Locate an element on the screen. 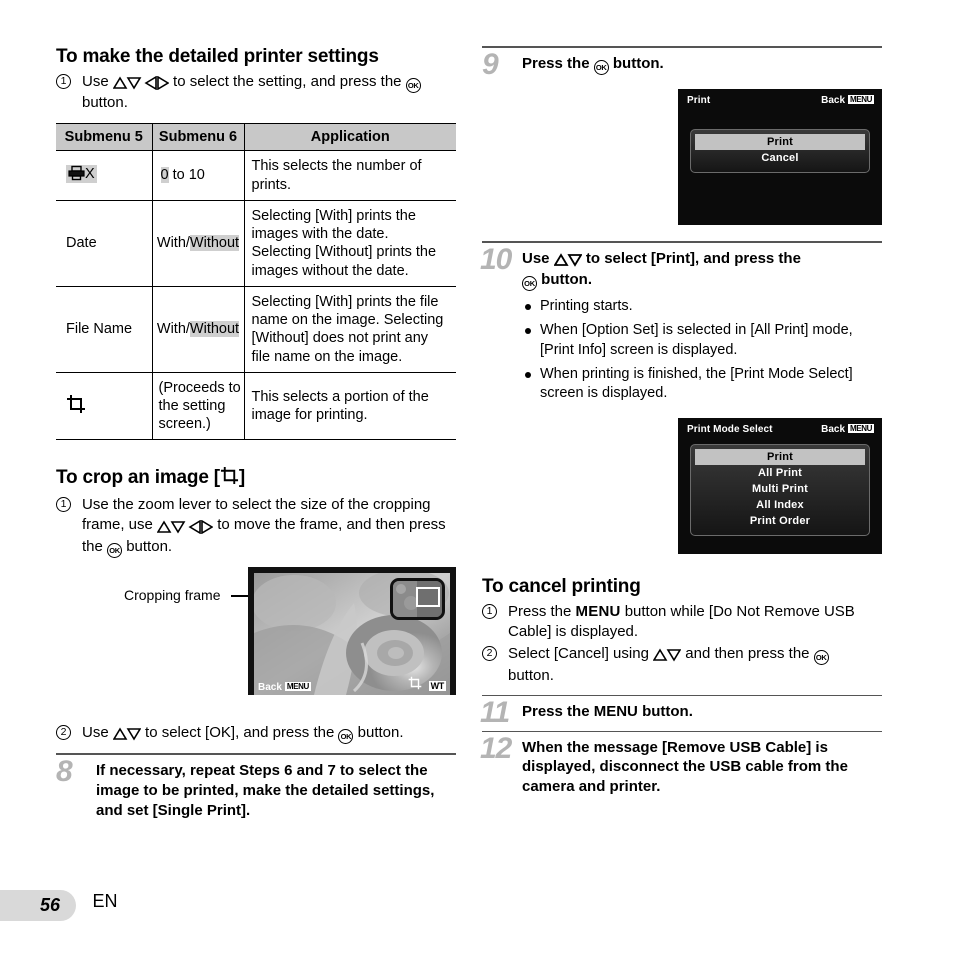 This screenshot has height=954, width=954. cell-submenu6-rest: to 10 is located at coordinates (186, 175).